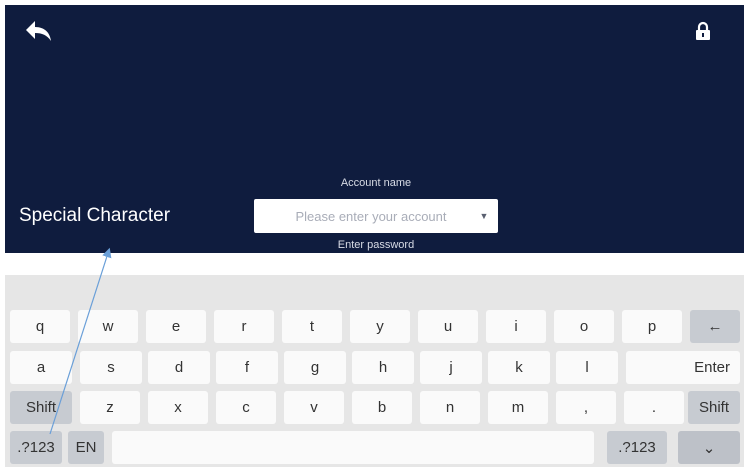  I want to click on dropdown-caret-icon: ▼, so click(484, 216).